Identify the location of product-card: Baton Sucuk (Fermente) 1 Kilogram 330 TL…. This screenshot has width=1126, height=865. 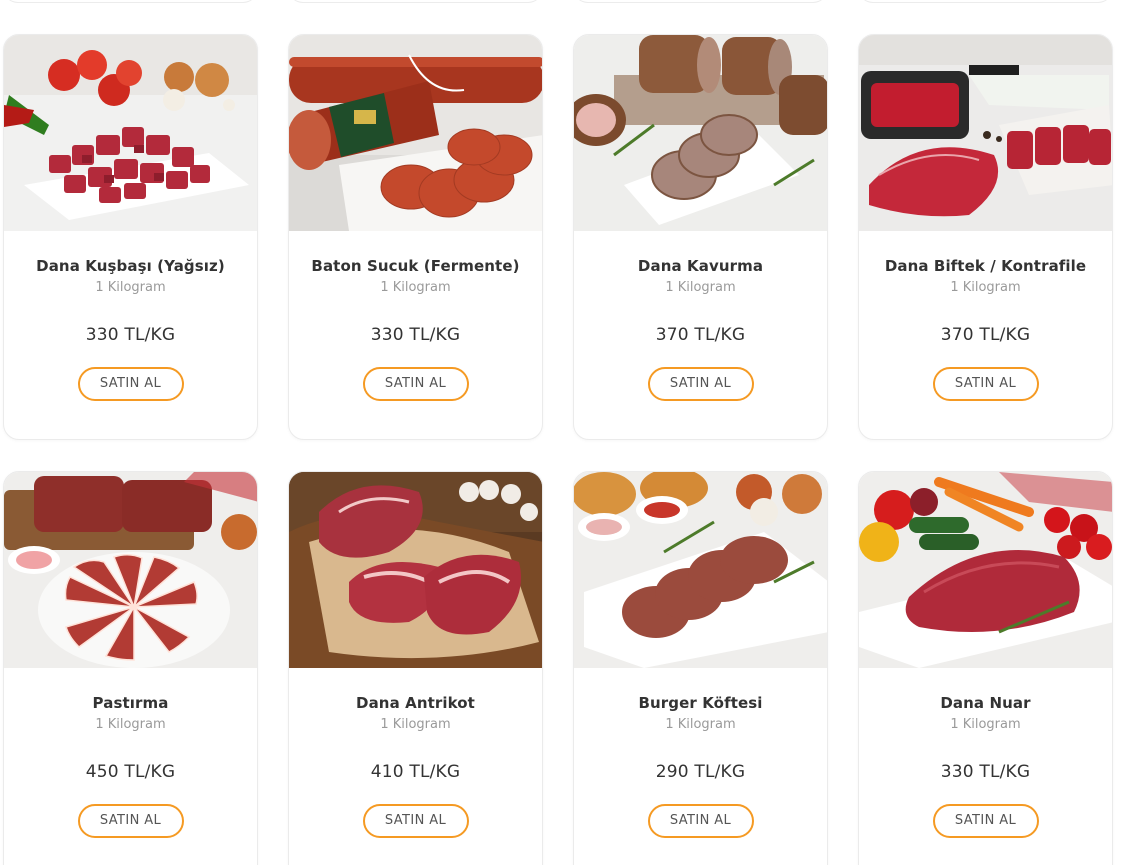
(415, 237).